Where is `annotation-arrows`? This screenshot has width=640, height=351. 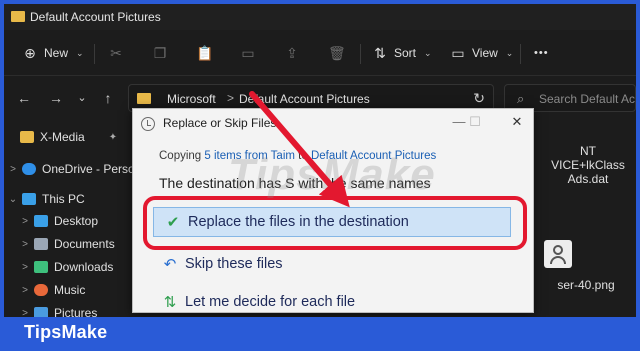 annotation-arrows is located at coordinates (299, 149).